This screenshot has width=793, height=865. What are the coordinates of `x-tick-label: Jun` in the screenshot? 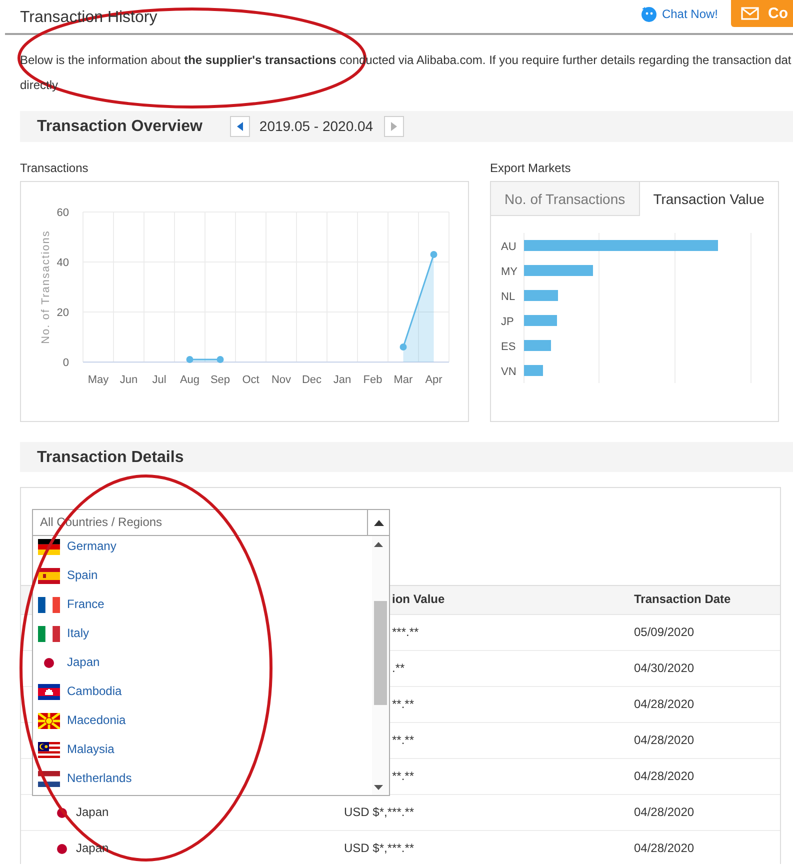 It's located at (129, 380).